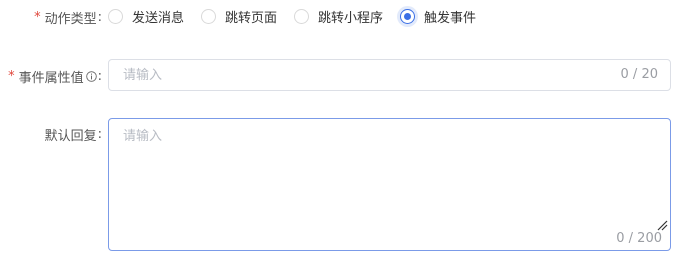 This screenshot has height=269, width=692. I want to click on radio-trigger-event: 触发事件, so click(438, 16).